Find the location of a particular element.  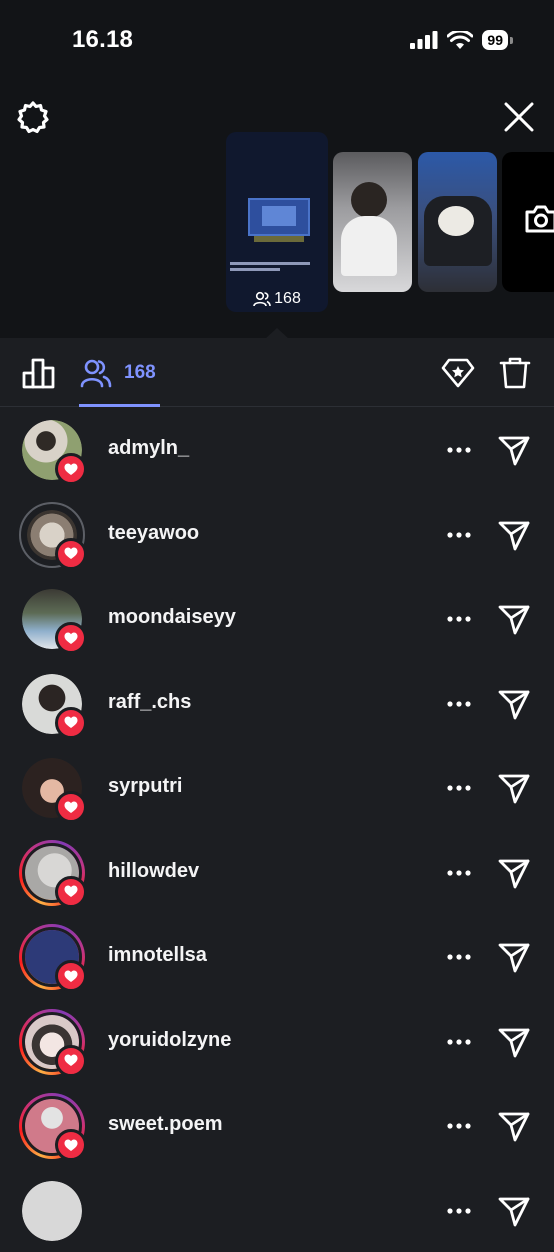

viewer-row: syrputri is located at coordinates (277, 787).